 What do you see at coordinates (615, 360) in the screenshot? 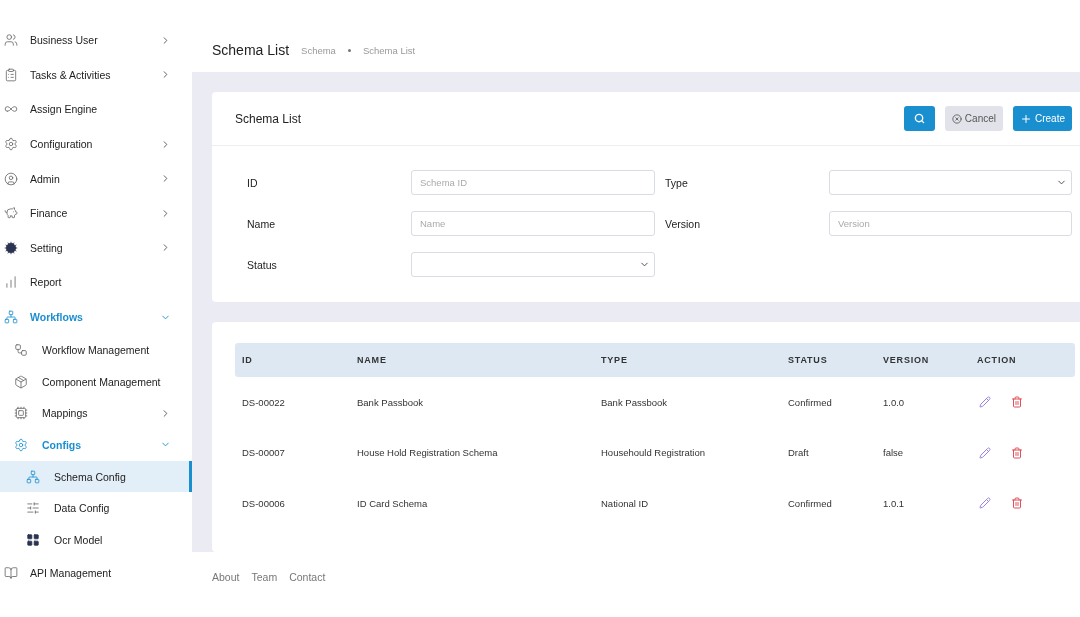
I see `column-header: TYPE` at bounding box center [615, 360].